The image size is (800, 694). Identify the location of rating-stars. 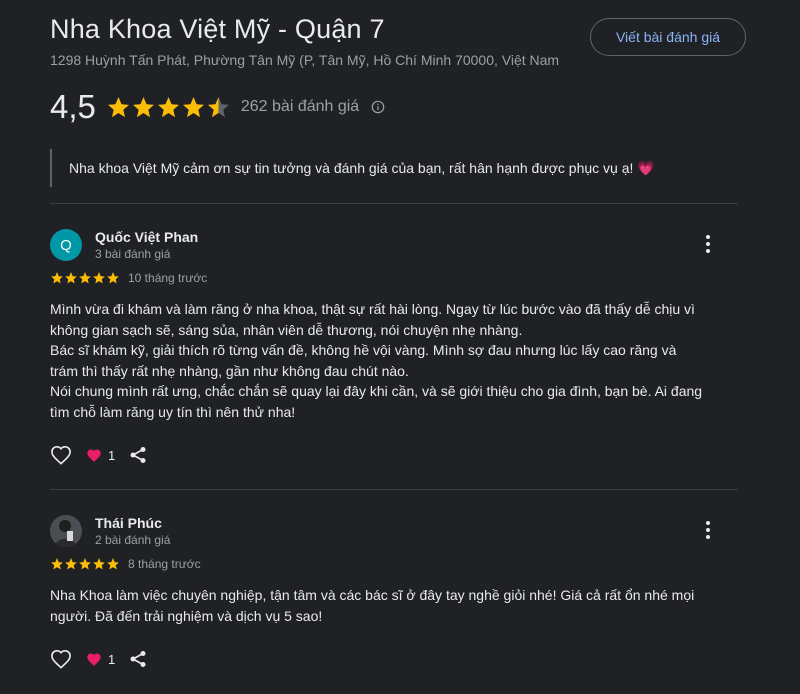
(168, 107).